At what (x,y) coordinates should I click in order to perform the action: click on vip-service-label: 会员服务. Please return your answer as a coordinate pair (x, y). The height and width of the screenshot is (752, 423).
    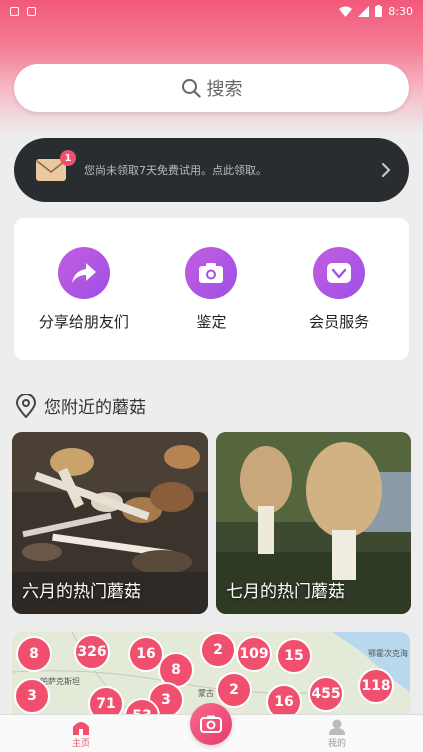
    Looking at the image, I should click on (339, 321).